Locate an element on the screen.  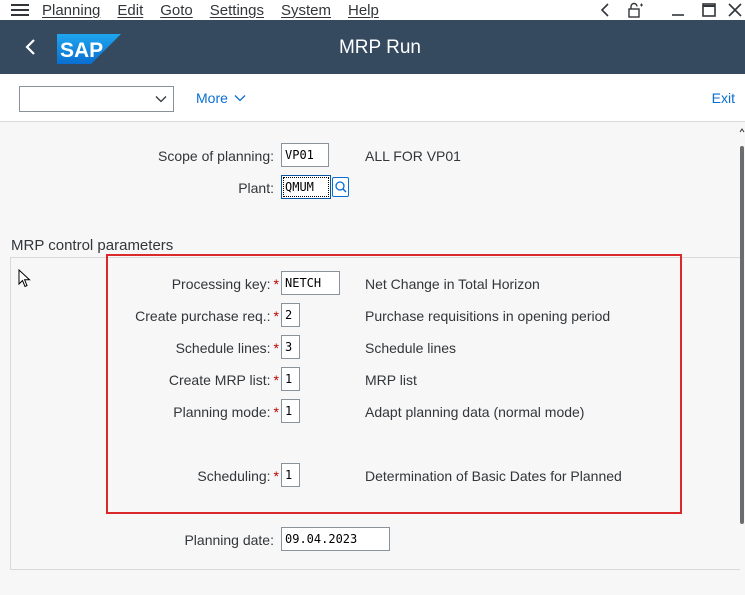
scroll-up-icon is located at coordinates (742, 131).